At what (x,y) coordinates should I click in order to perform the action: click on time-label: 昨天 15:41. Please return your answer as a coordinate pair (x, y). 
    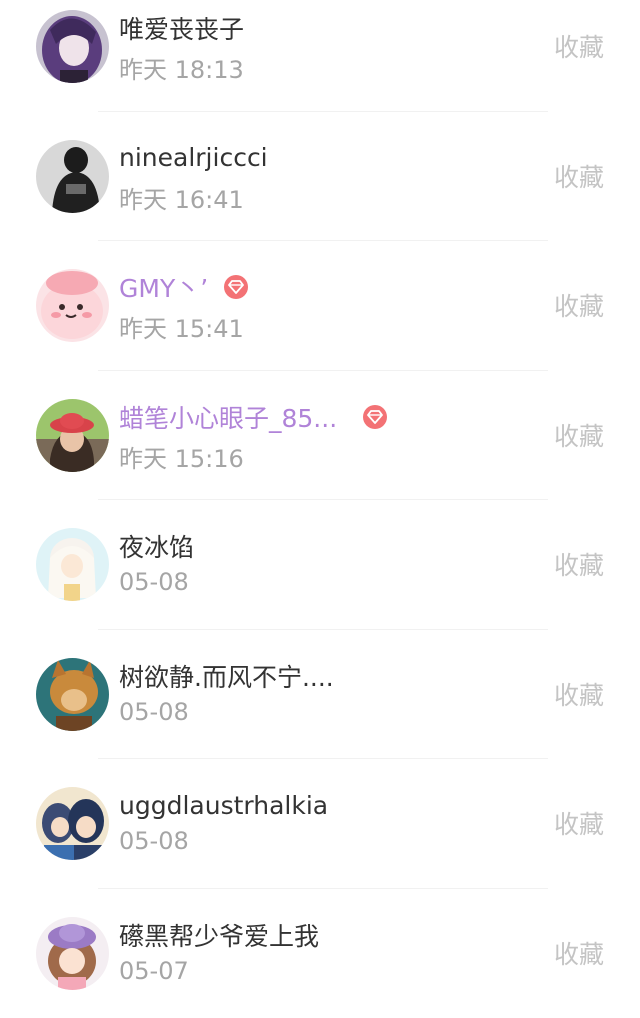
    Looking at the image, I should click on (181, 326).